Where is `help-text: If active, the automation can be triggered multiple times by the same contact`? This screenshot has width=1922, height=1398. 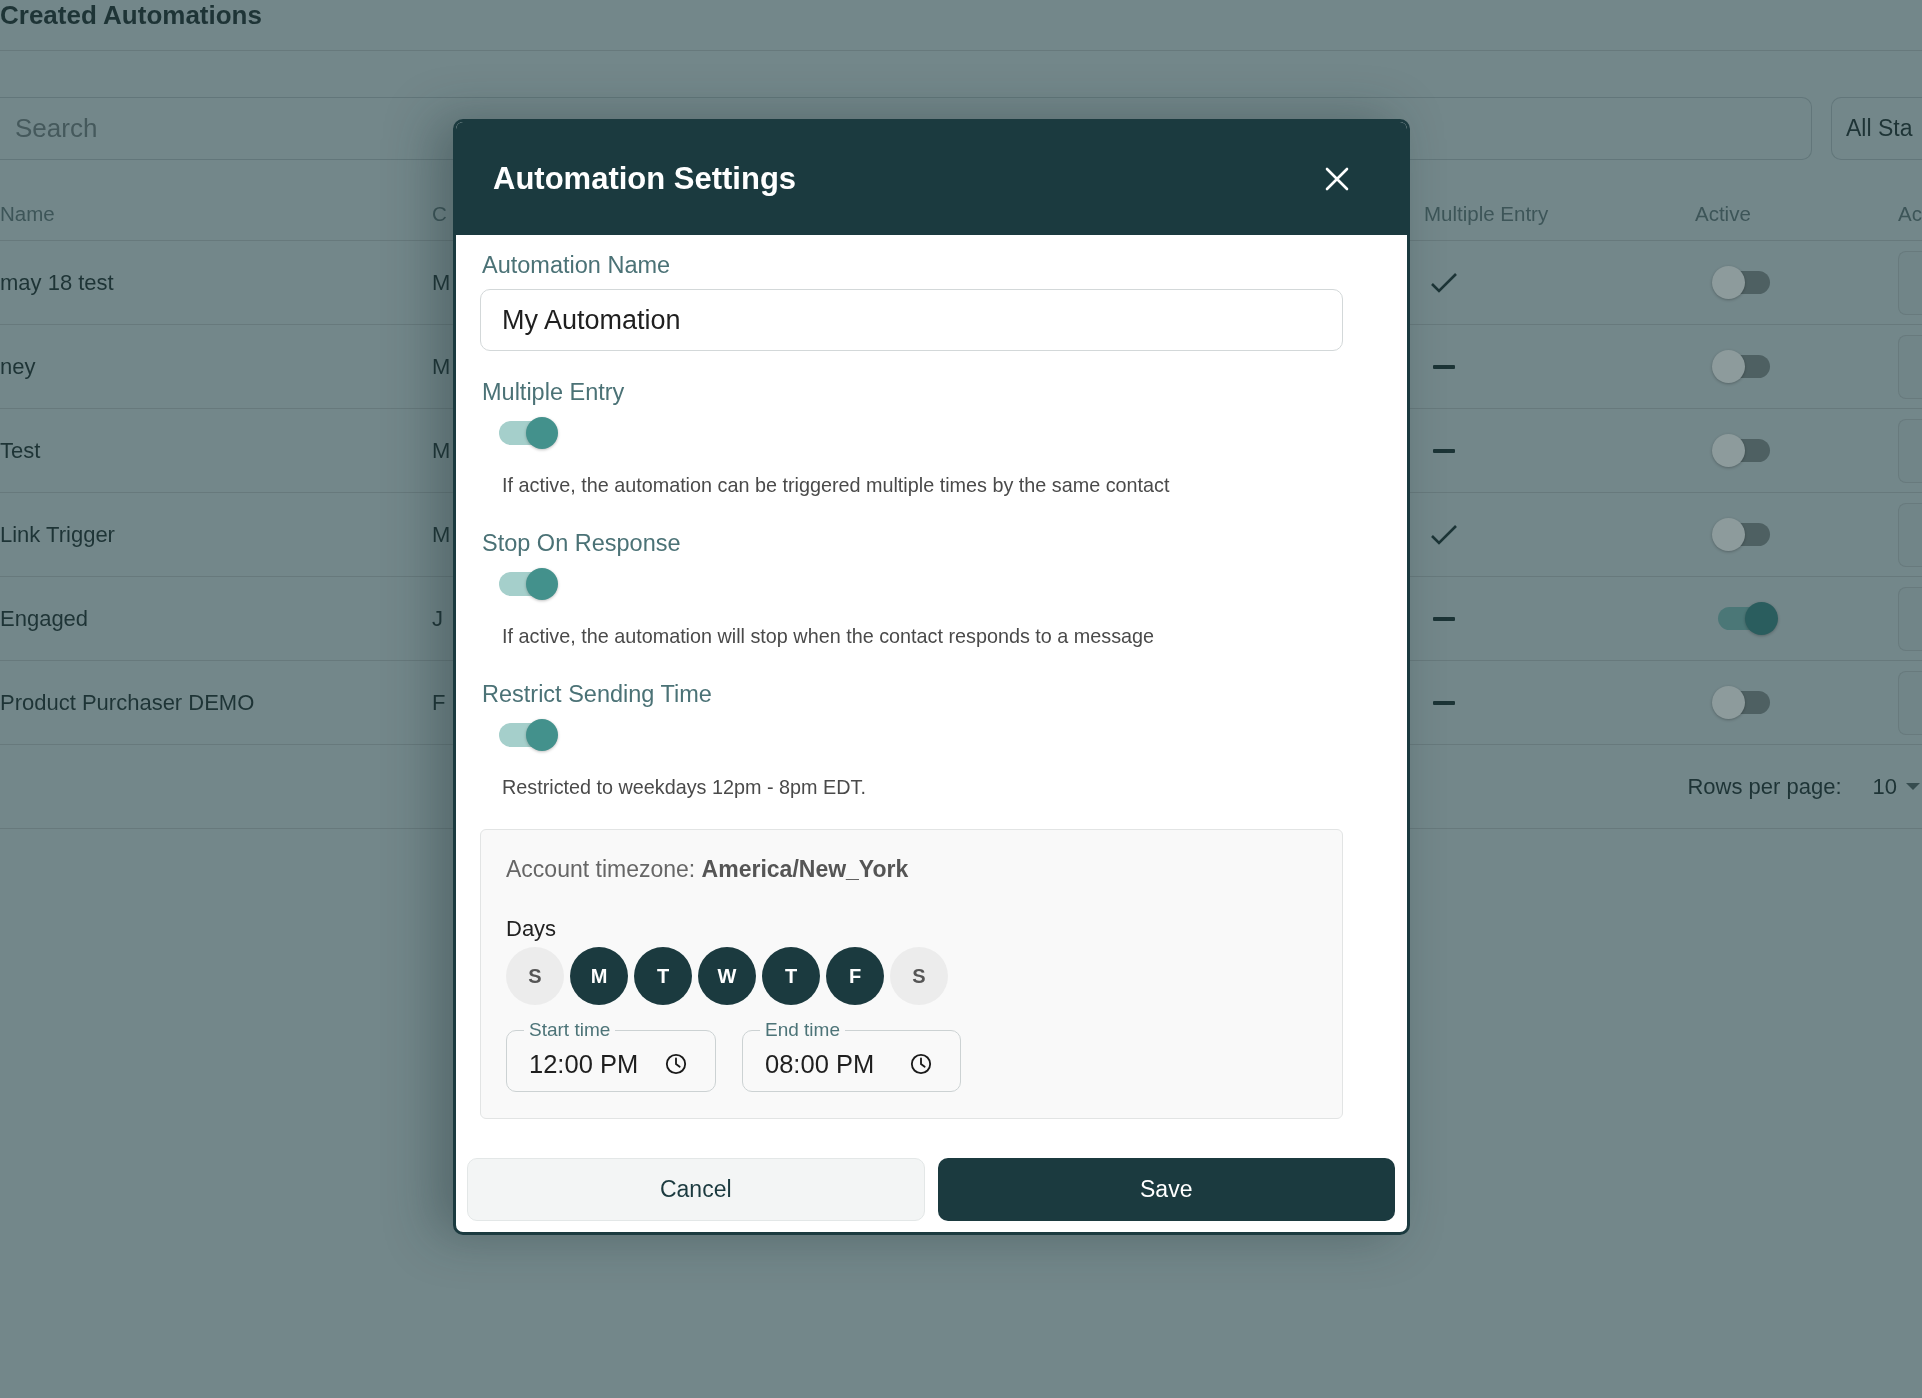 help-text: If active, the automation can be triggered multiple times by the same contact is located at coordinates (836, 485).